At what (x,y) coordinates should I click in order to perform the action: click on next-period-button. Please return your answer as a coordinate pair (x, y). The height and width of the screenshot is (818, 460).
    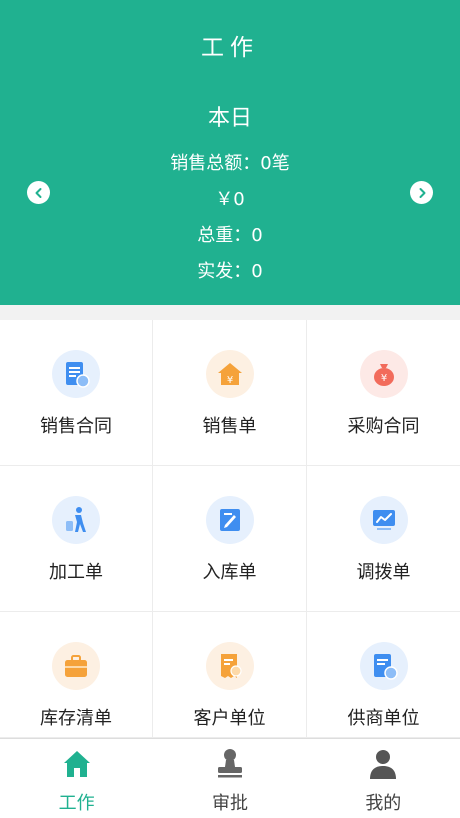
    Looking at the image, I should click on (421, 192).